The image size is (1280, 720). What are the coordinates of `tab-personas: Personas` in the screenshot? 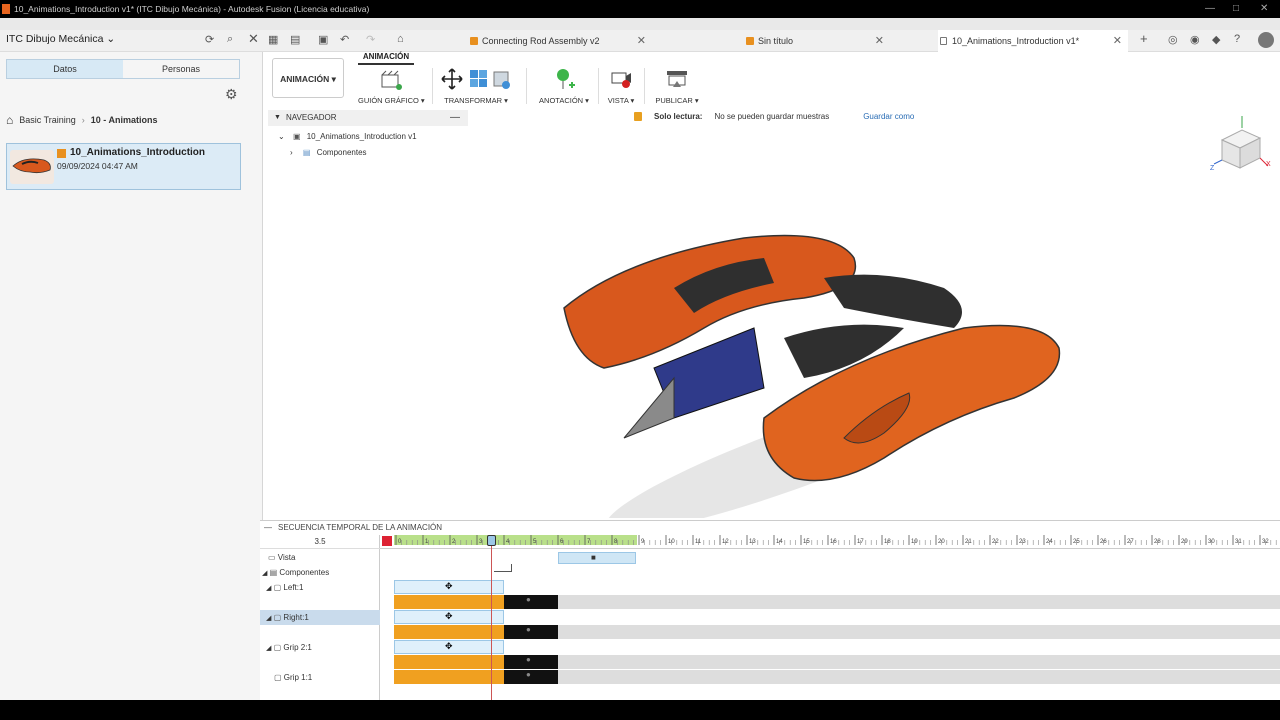 It's located at (181, 69).